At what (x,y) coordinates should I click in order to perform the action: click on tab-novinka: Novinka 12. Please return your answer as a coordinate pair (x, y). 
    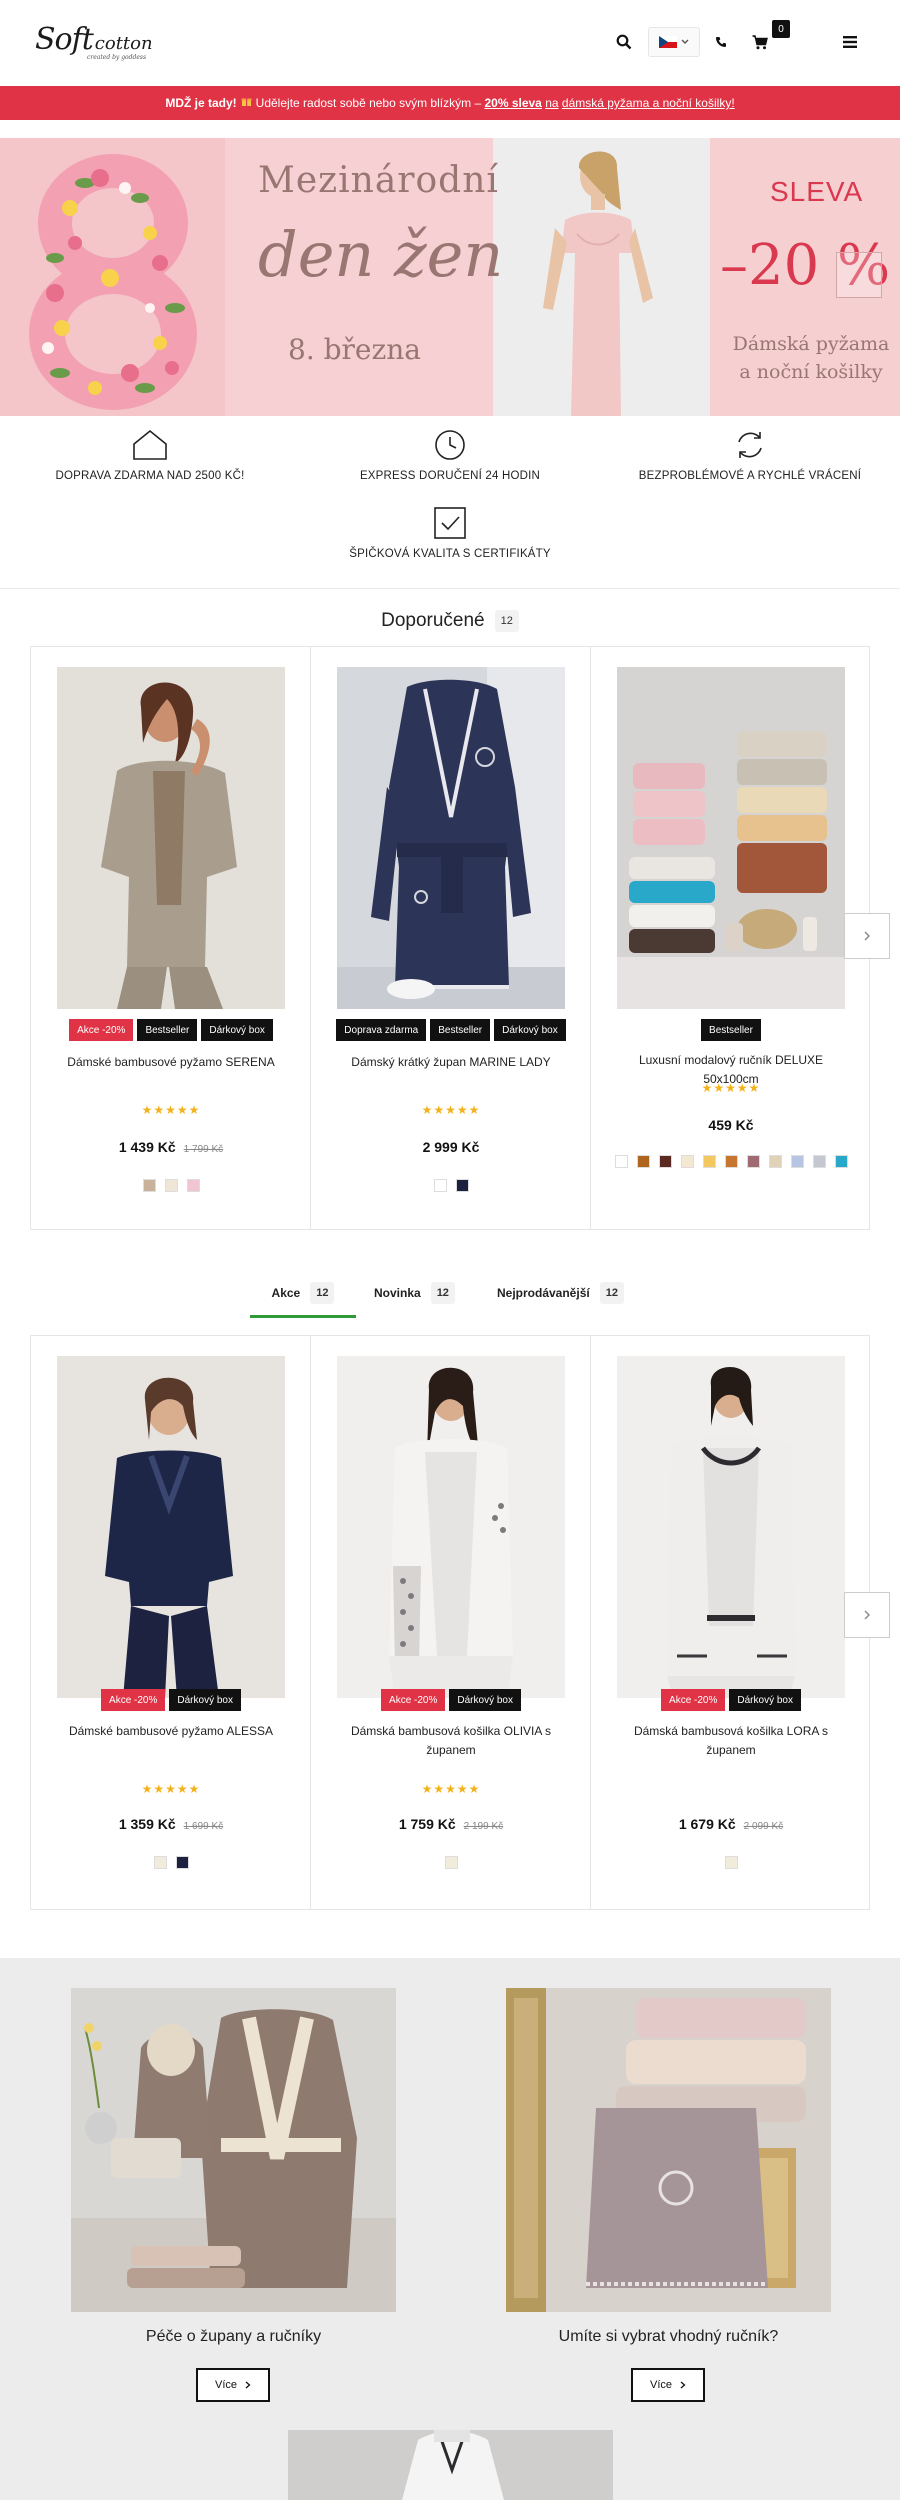
    Looking at the image, I should click on (414, 1293).